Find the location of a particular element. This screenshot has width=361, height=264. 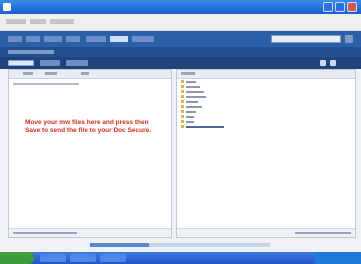

maximize-button is located at coordinates (340, 7).